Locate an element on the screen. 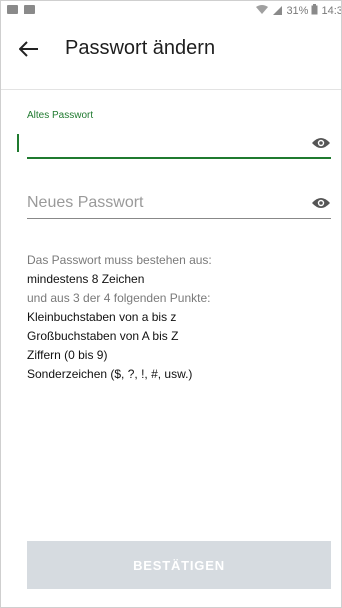 This screenshot has width=342, height=608. battery-icon is located at coordinates (314, 11).